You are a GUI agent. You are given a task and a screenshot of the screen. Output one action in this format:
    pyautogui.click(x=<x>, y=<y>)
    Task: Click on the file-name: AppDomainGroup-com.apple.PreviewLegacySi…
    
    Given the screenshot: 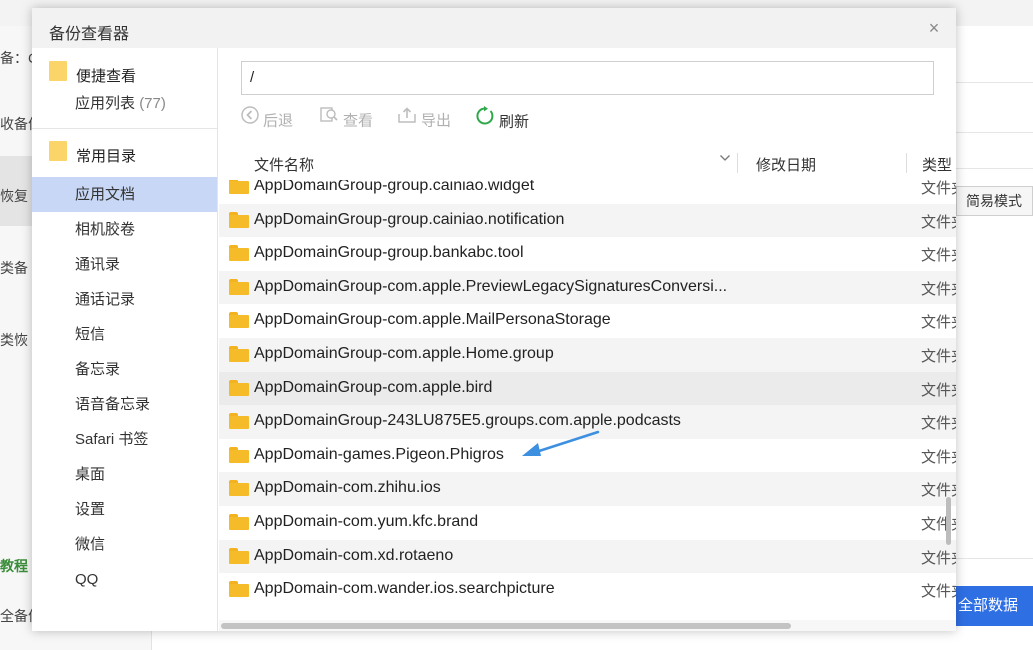 What is the action you would take?
    pyautogui.click(x=491, y=286)
    